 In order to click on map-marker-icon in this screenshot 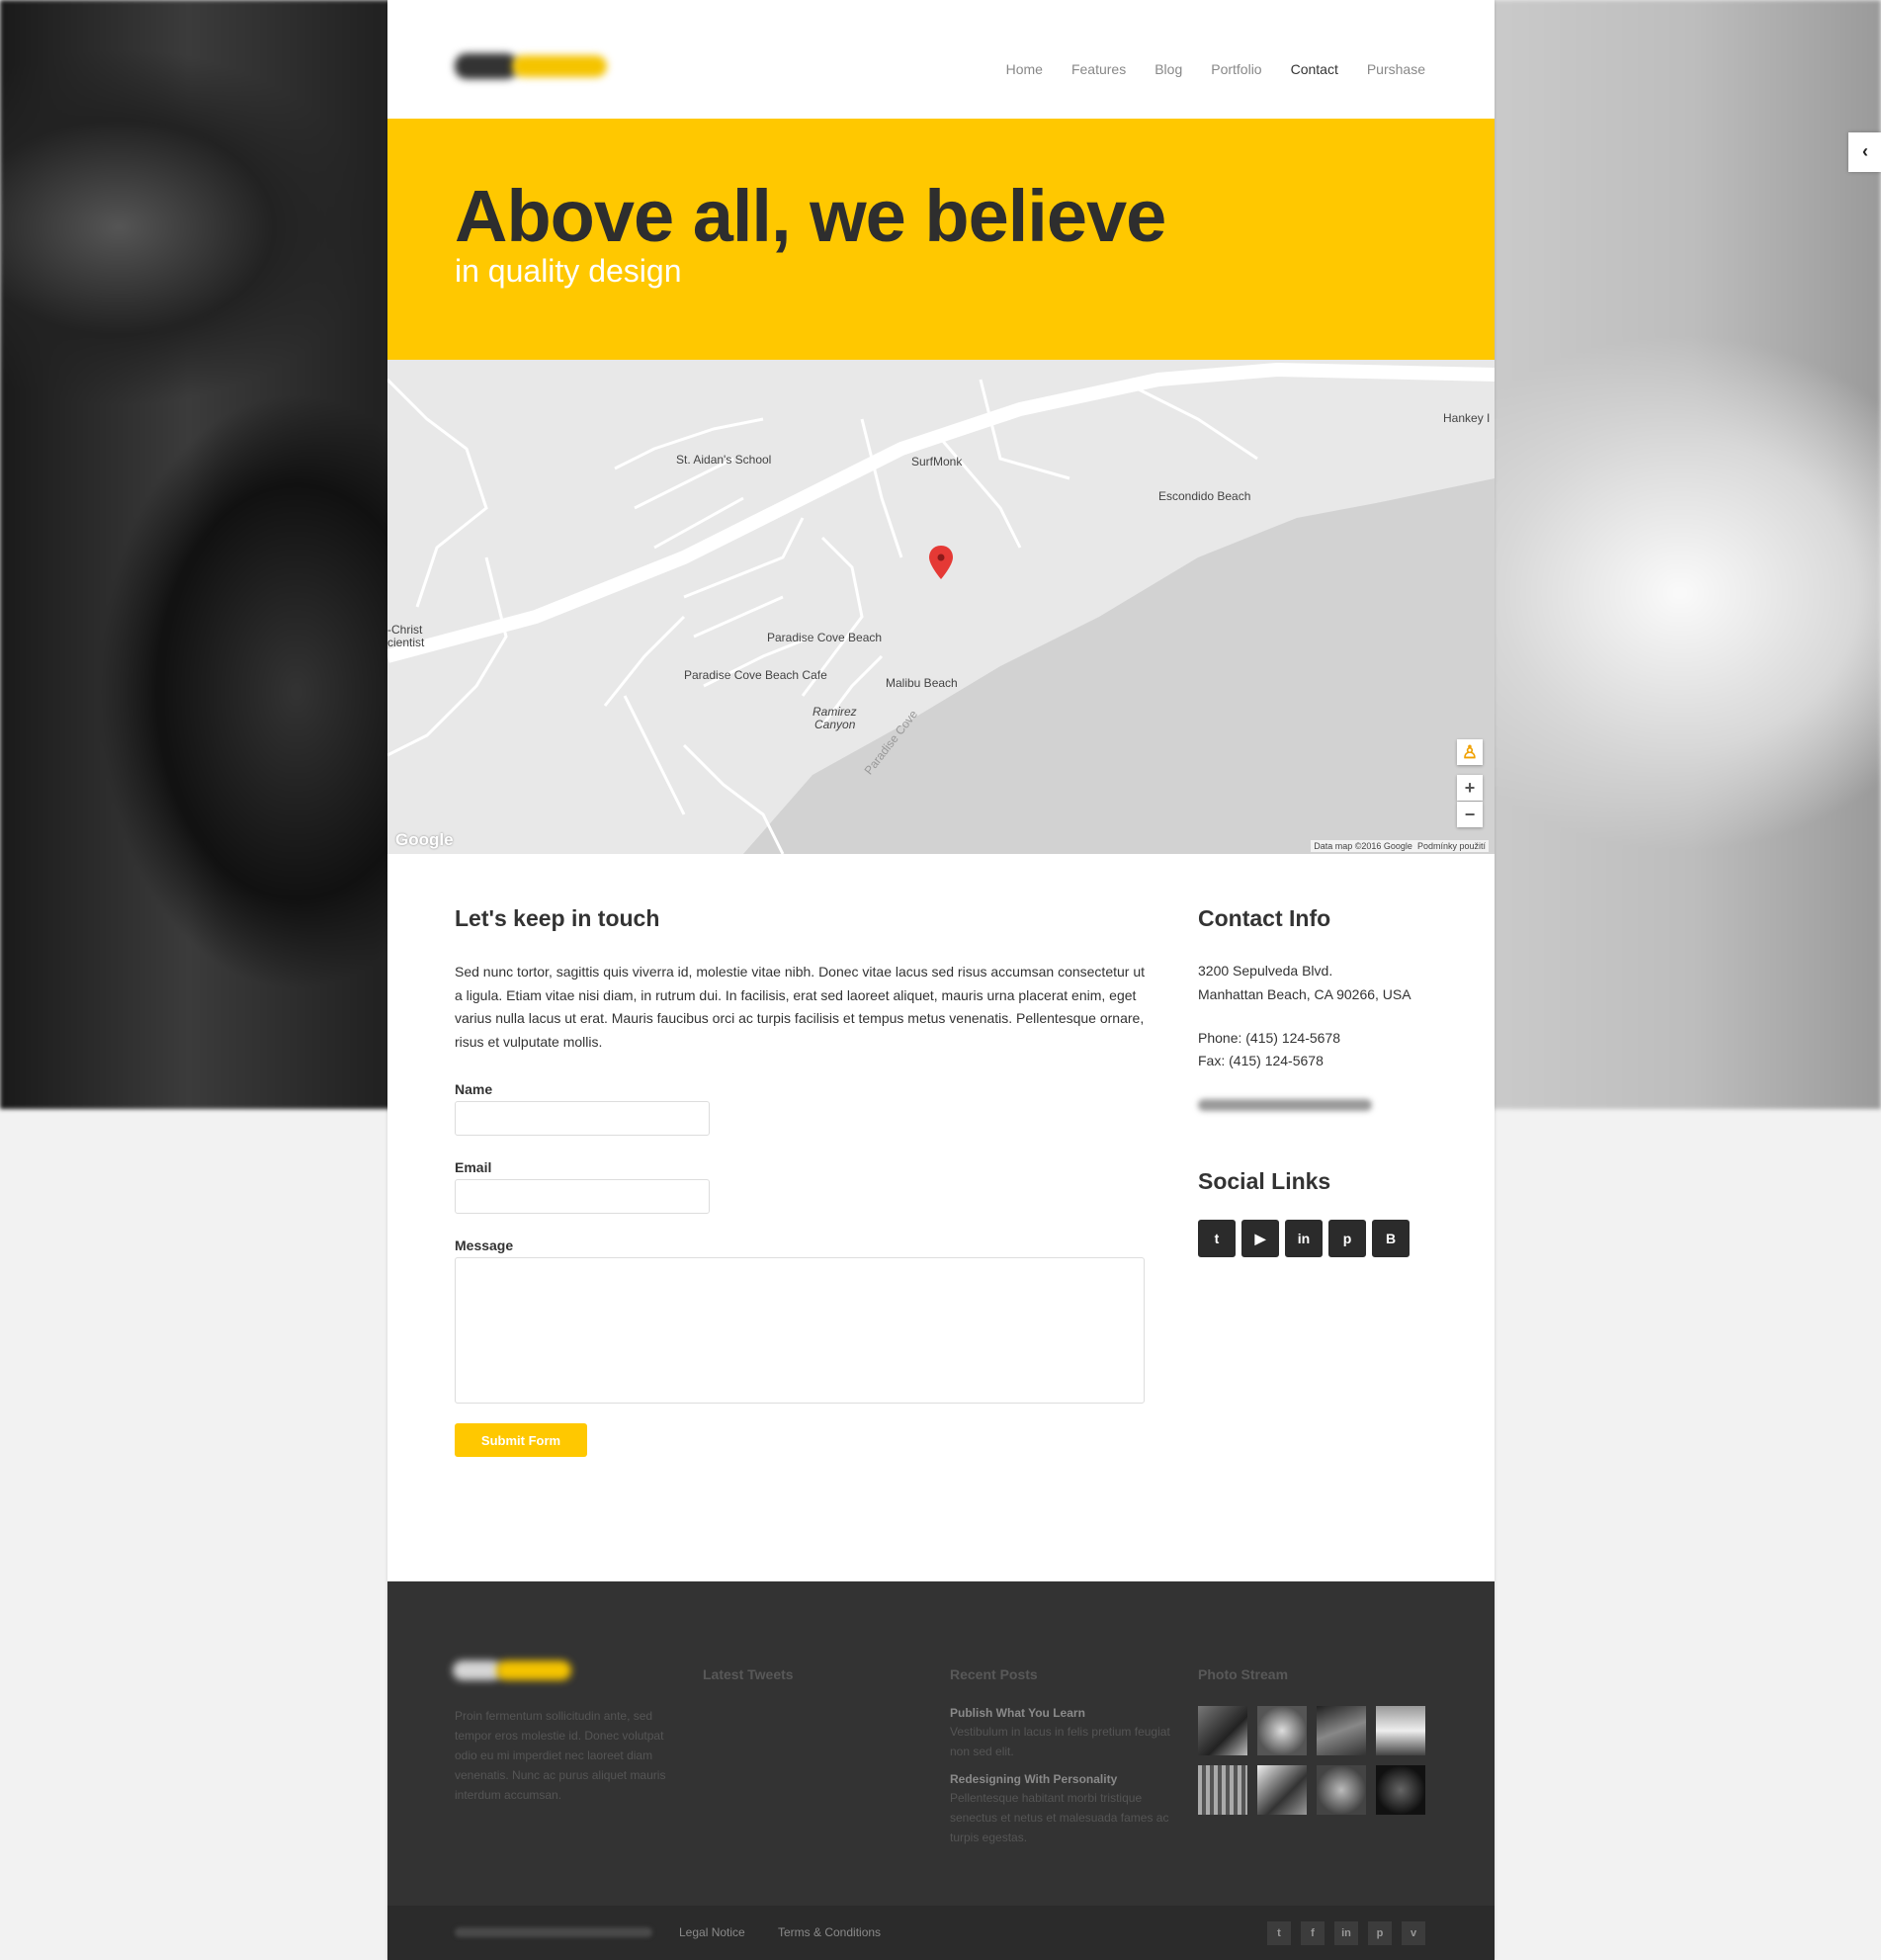, I will do `click(941, 563)`.